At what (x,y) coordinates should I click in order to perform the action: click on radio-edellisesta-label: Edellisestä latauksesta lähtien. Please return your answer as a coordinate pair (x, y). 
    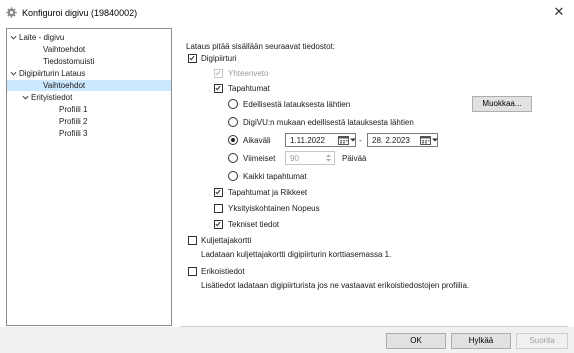
    Looking at the image, I should click on (297, 104).